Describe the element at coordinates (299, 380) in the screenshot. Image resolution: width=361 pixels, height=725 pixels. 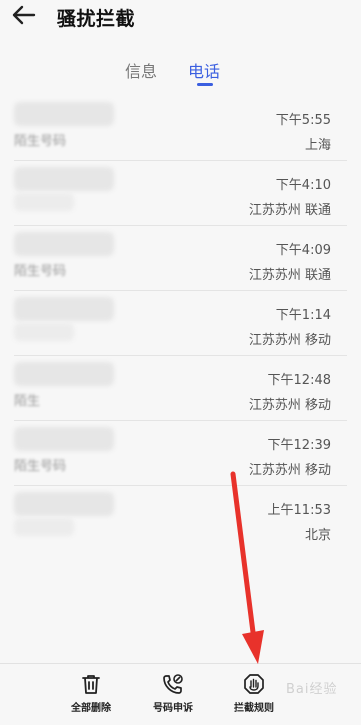
I see `call-time: 下午12:48` at that location.